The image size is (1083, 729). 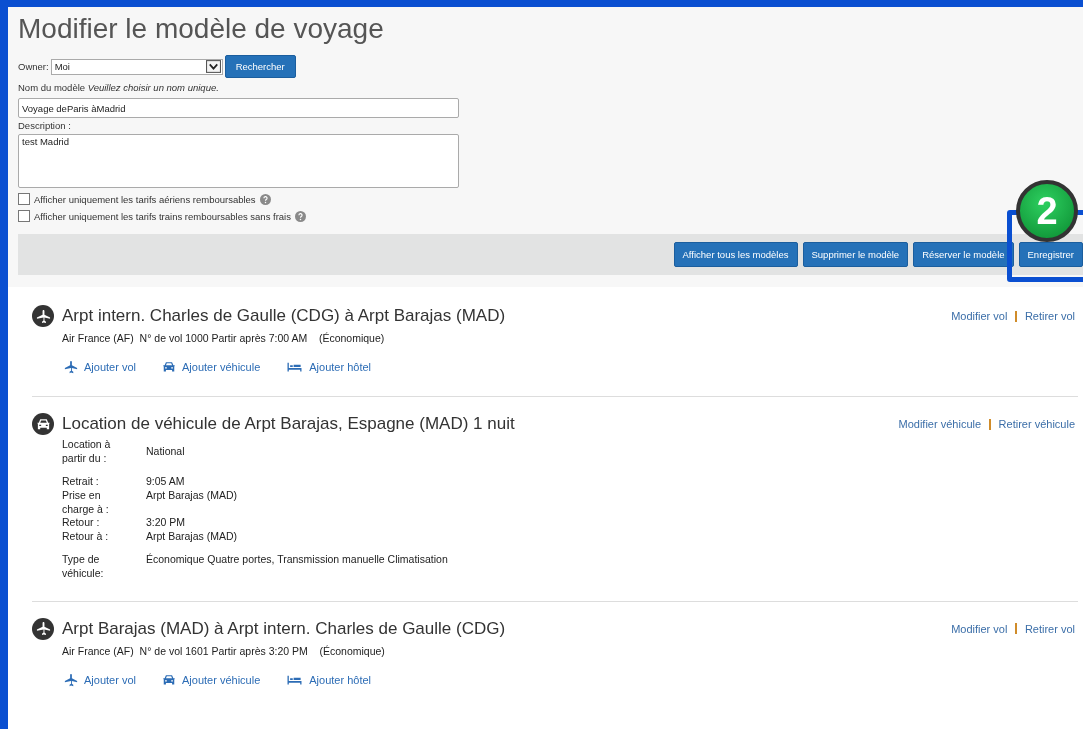 What do you see at coordinates (260, 66) in the screenshot?
I see `search-button: Rechercher` at bounding box center [260, 66].